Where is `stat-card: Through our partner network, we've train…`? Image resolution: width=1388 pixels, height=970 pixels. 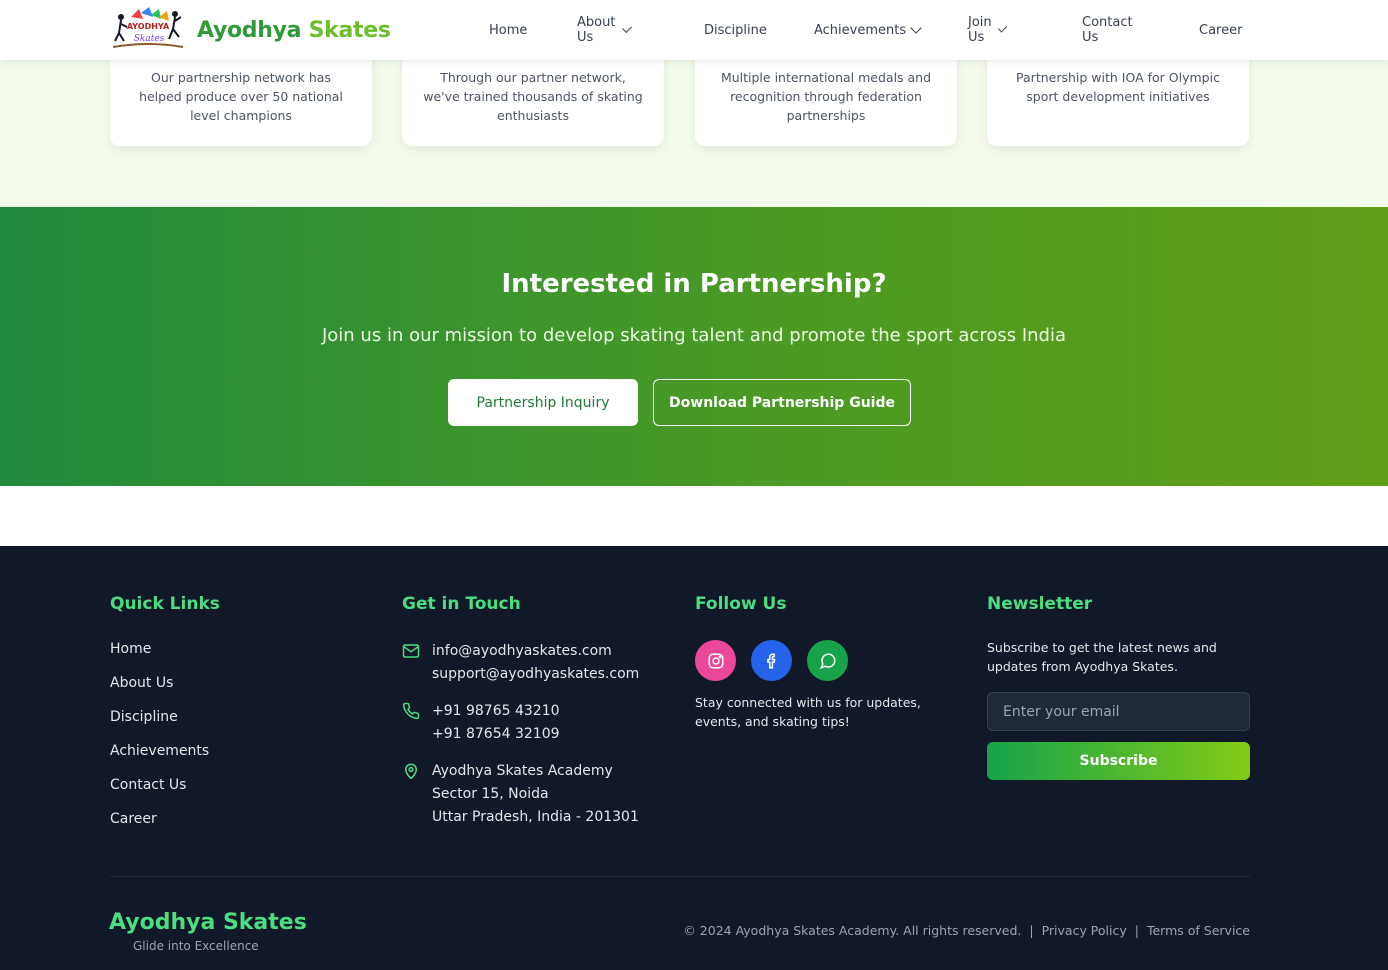
stat-card: Through our partner network, we've train… is located at coordinates (533, 98).